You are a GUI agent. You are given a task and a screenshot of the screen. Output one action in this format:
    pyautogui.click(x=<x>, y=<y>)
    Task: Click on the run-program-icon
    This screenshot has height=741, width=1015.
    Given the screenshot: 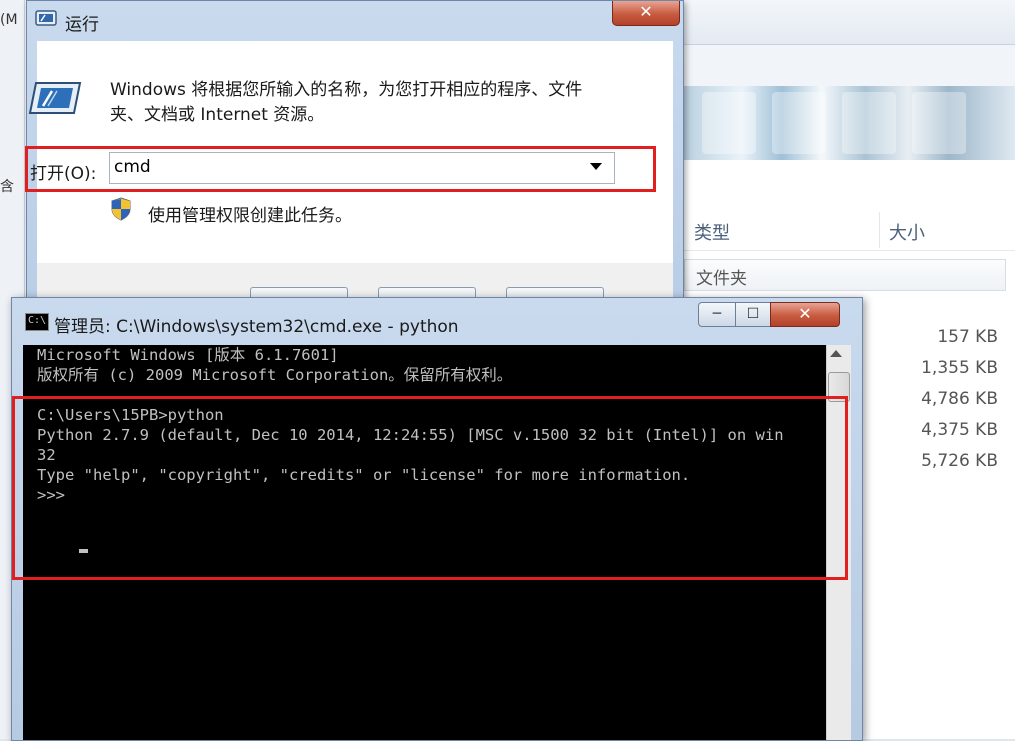 What is the action you would take?
    pyautogui.click(x=55, y=98)
    